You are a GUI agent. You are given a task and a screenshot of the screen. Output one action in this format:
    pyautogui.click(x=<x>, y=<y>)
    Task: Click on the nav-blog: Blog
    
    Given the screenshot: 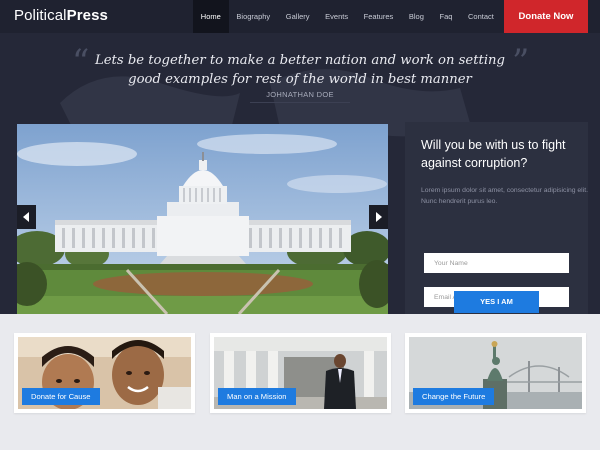 What is the action you would take?
    pyautogui.click(x=416, y=16)
    